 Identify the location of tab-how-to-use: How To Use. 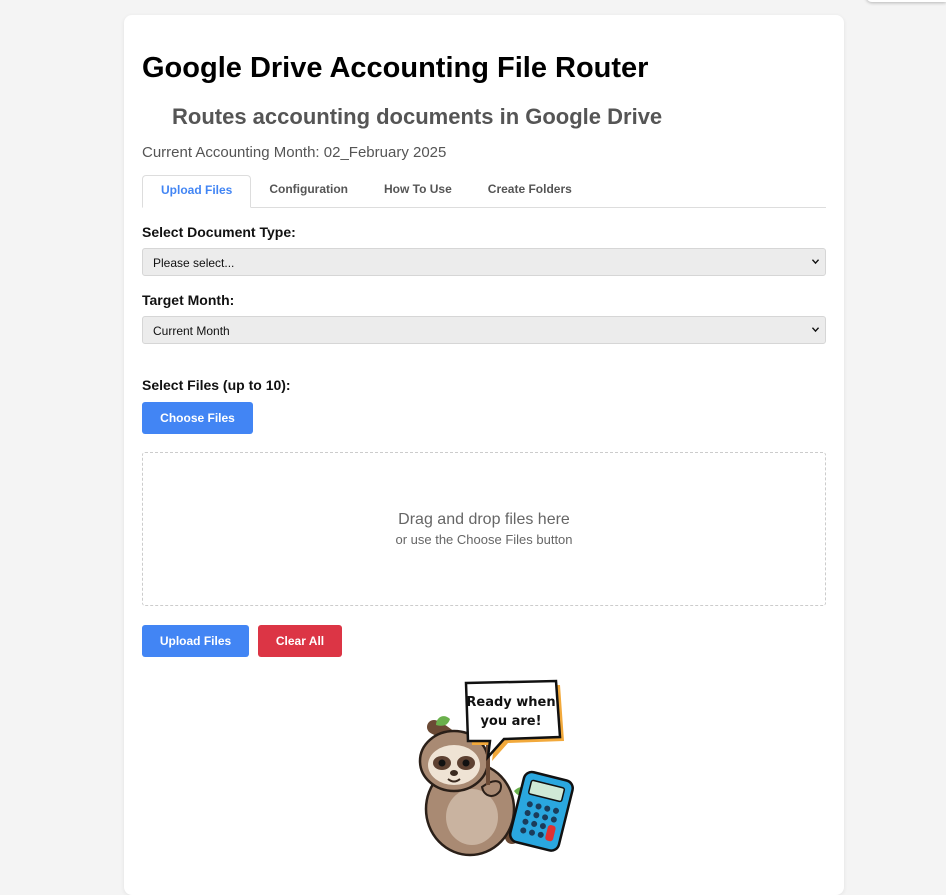
(418, 190).